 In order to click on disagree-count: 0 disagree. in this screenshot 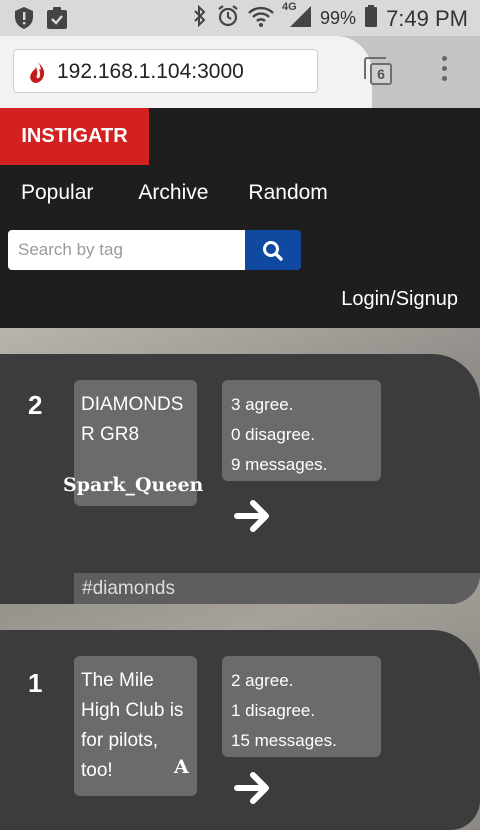, I will do `click(273, 434)`.